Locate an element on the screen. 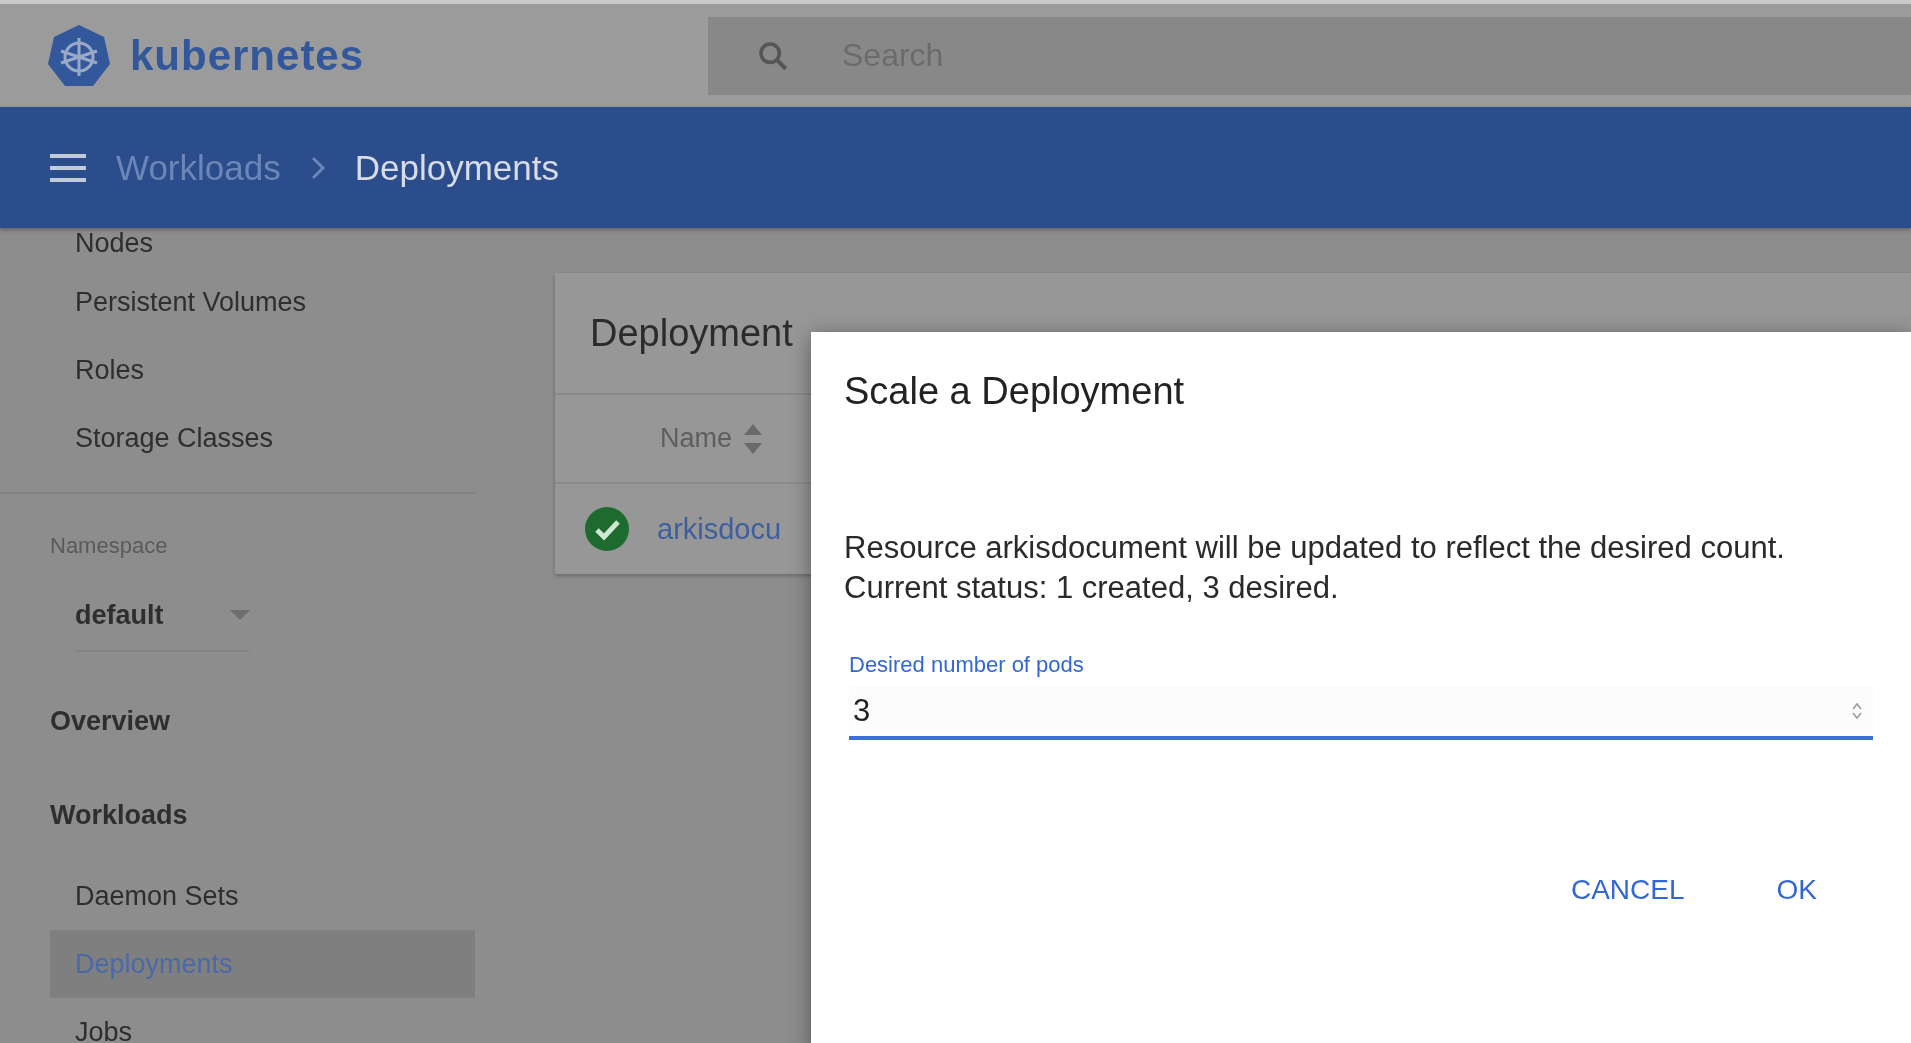  sidebar-section-title: Workloads is located at coordinates (119, 815).